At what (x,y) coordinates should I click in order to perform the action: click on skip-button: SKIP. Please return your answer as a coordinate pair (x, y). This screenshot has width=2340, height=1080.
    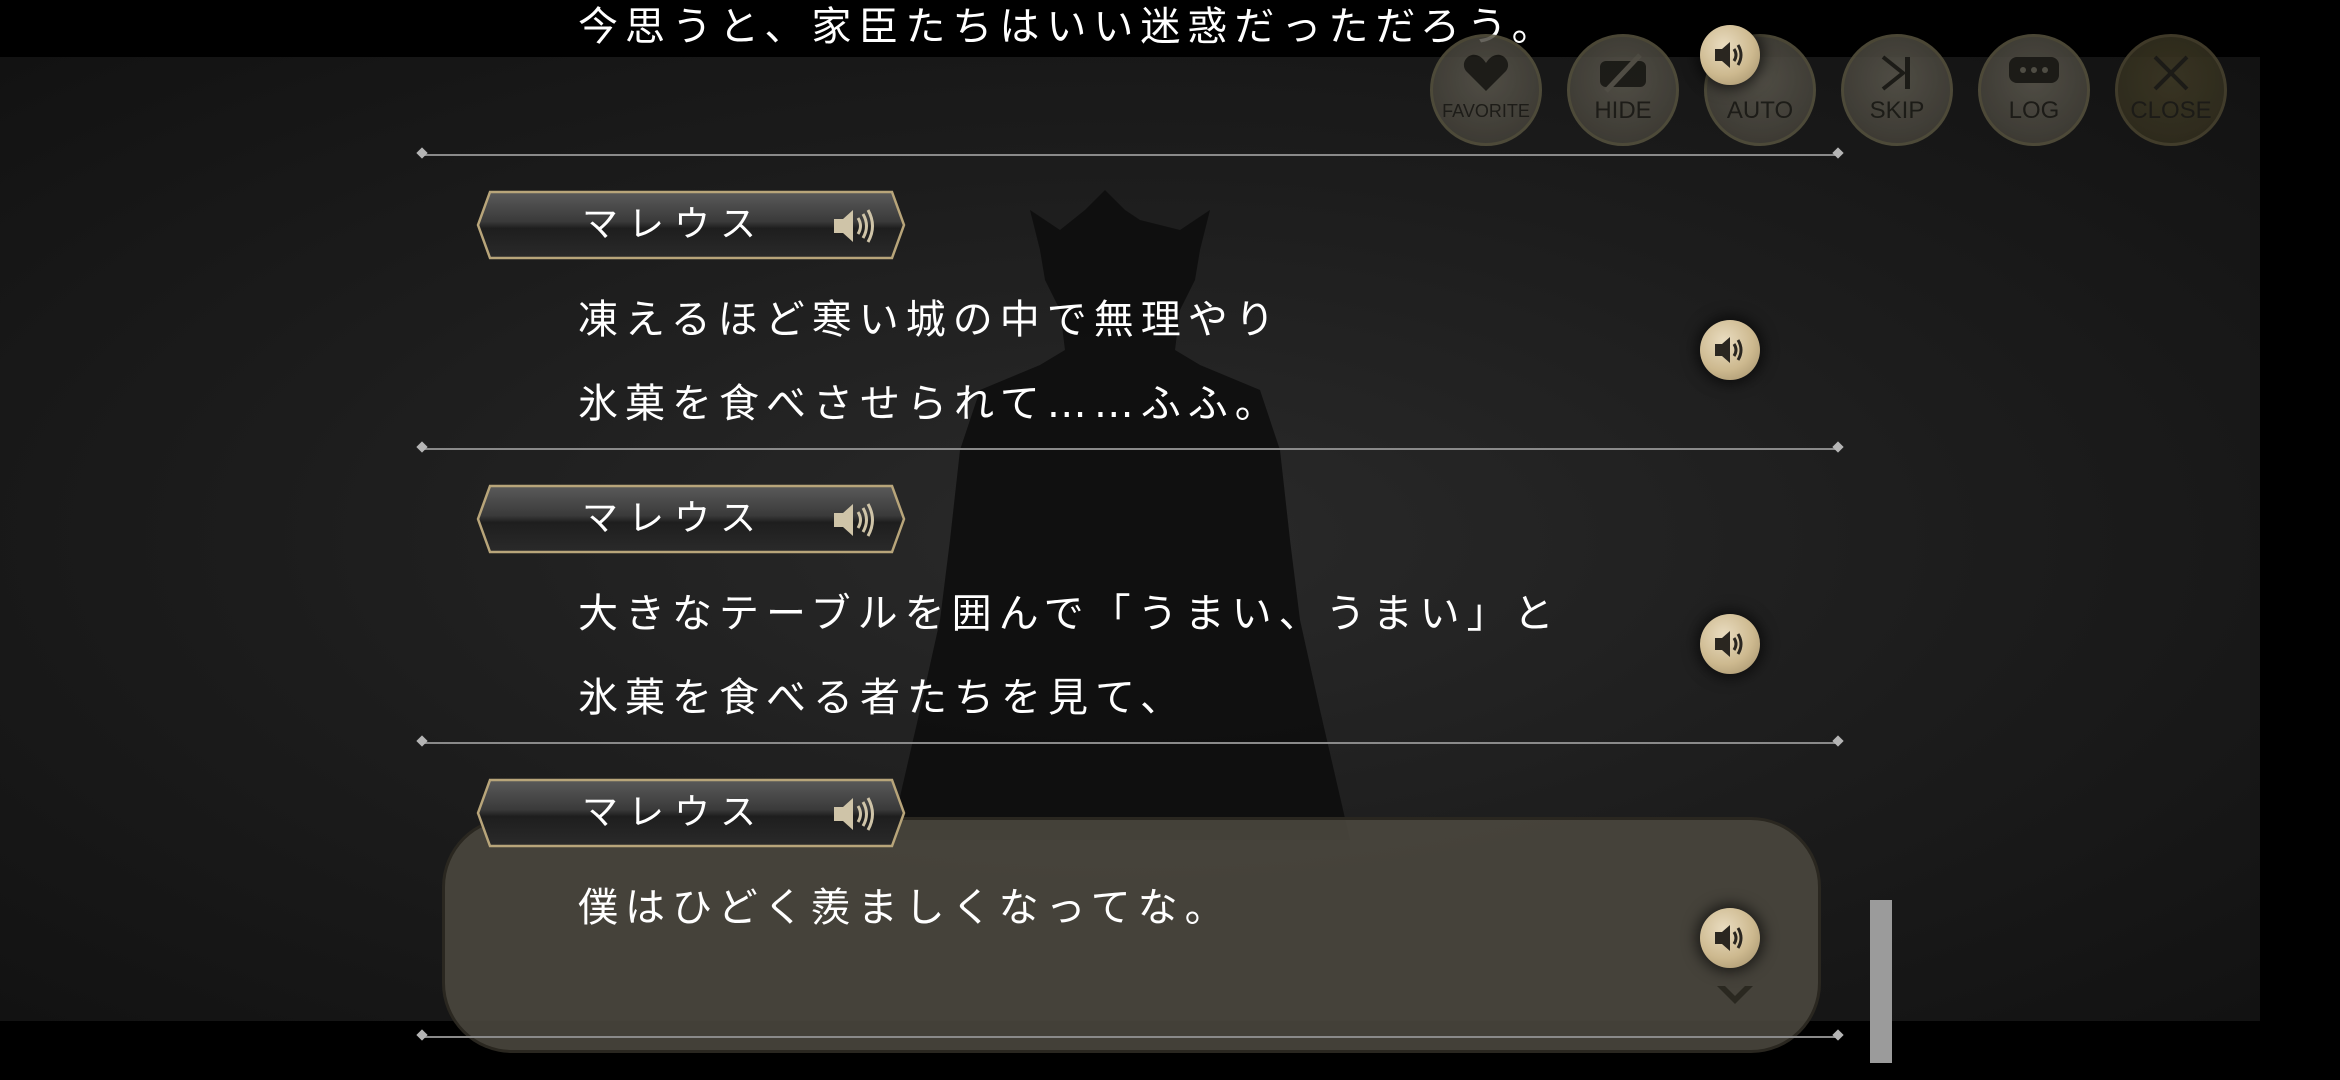
    Looking at the image, I should click on (1897, 90).